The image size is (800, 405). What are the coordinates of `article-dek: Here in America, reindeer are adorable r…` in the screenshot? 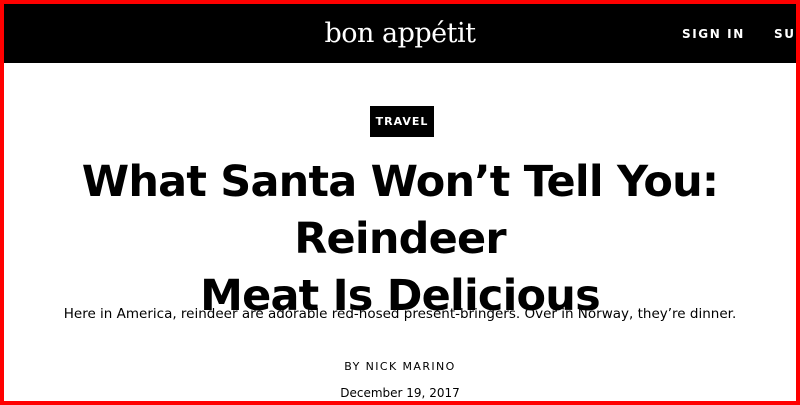 It's located at (400, 314).